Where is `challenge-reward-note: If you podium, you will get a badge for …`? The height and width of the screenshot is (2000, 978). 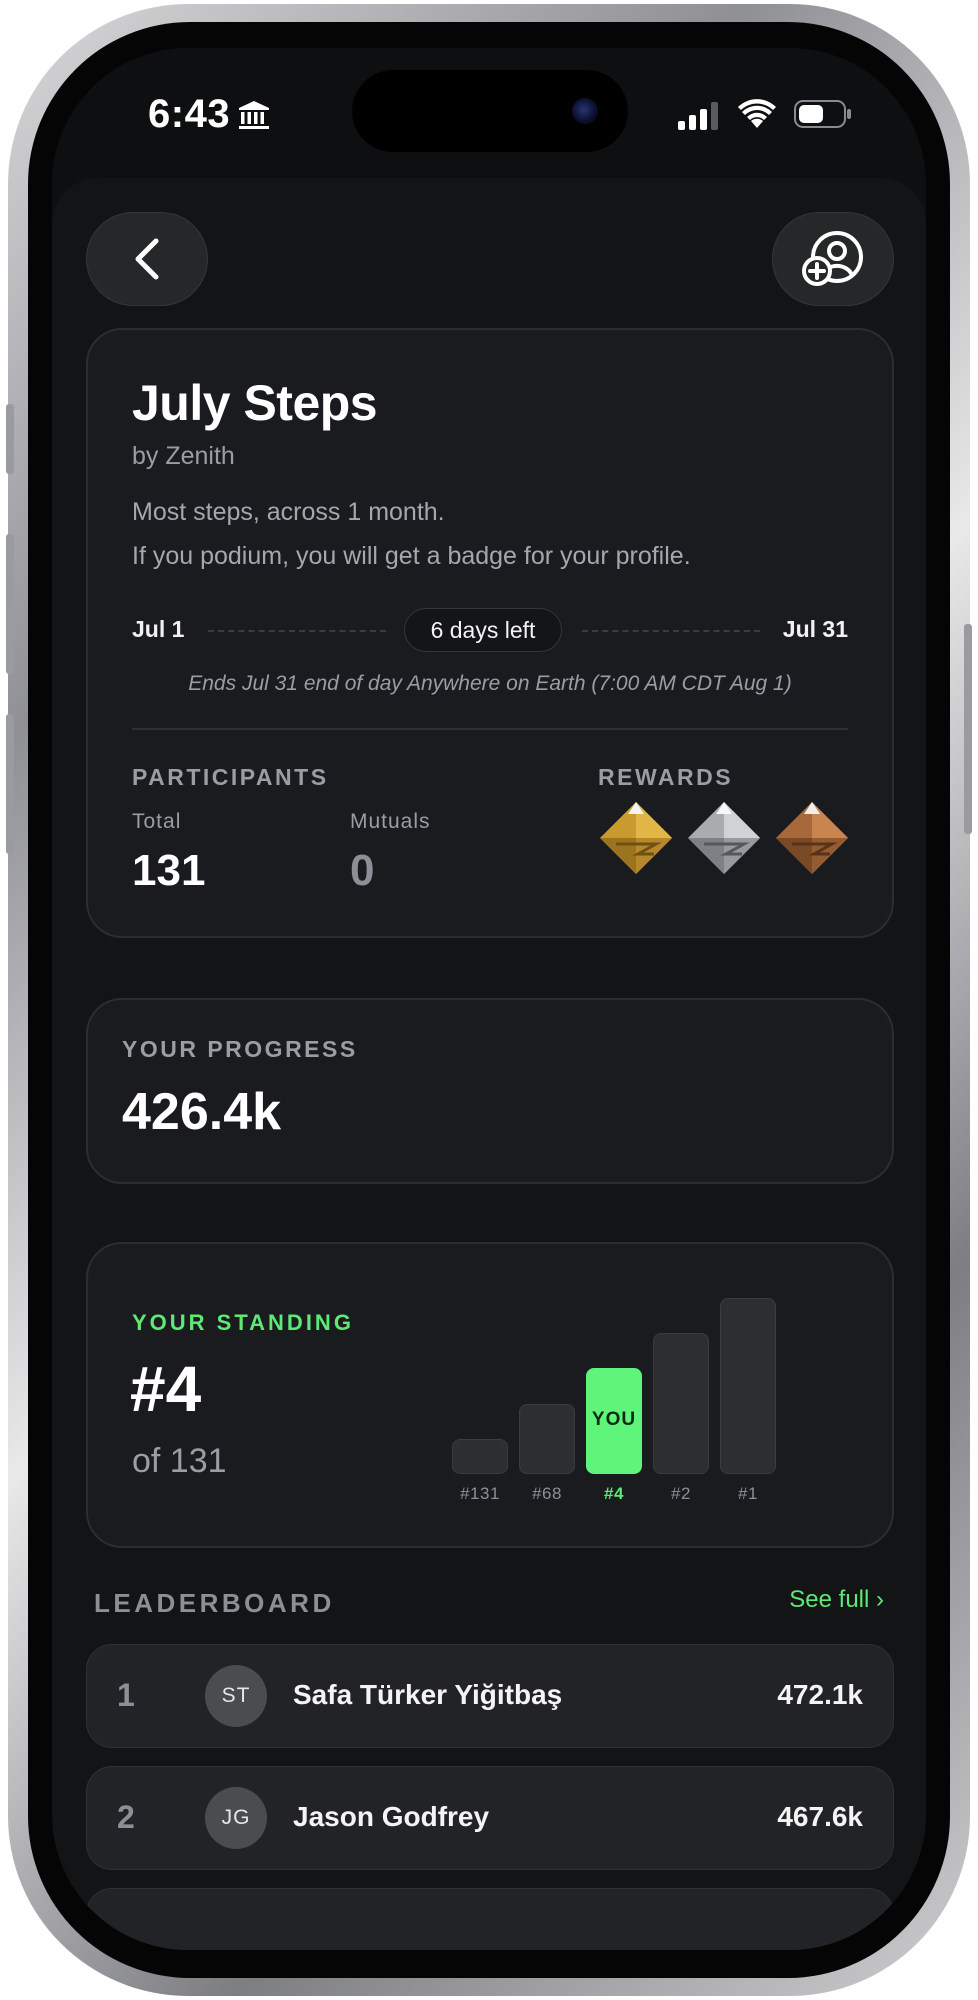 challenge-reward-note: If you podium, you will get a badge for … is located at coordinates (411, 556).